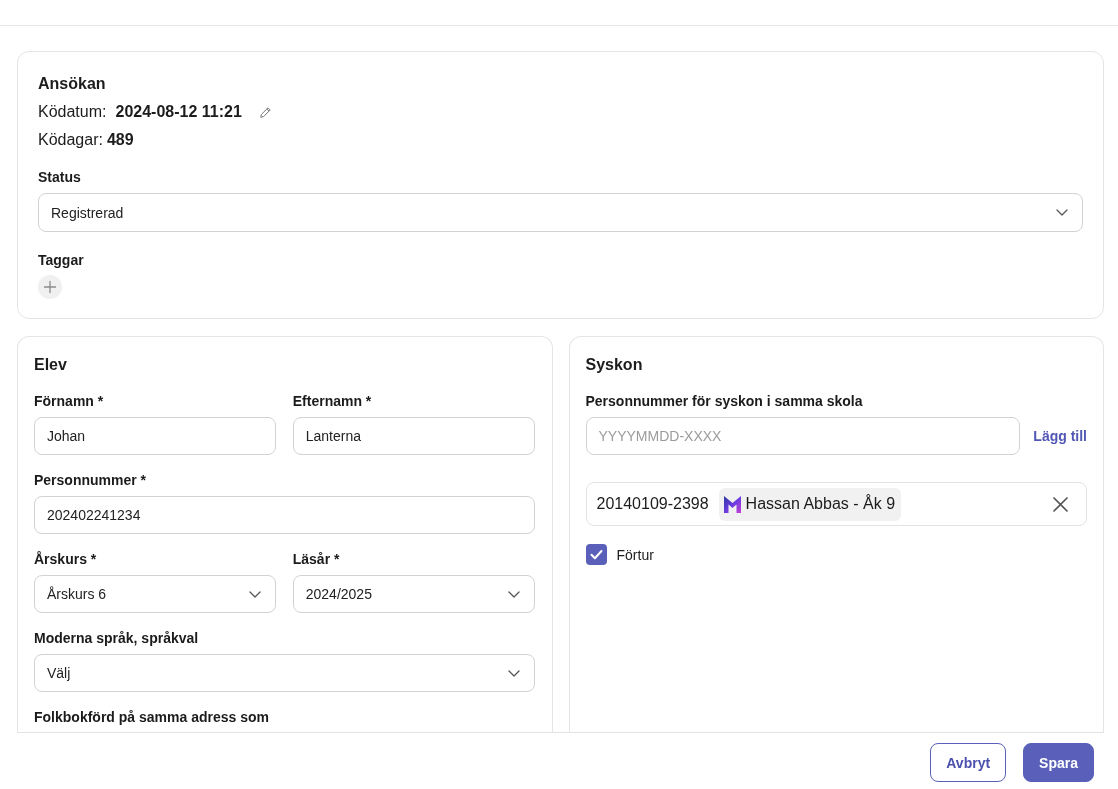 This screenshot has height=789, width=1118. What do you see at coordinates (91, 480) in the screenshot?
I see `field-label: Personnummer *` at bounding box center [91, 480].